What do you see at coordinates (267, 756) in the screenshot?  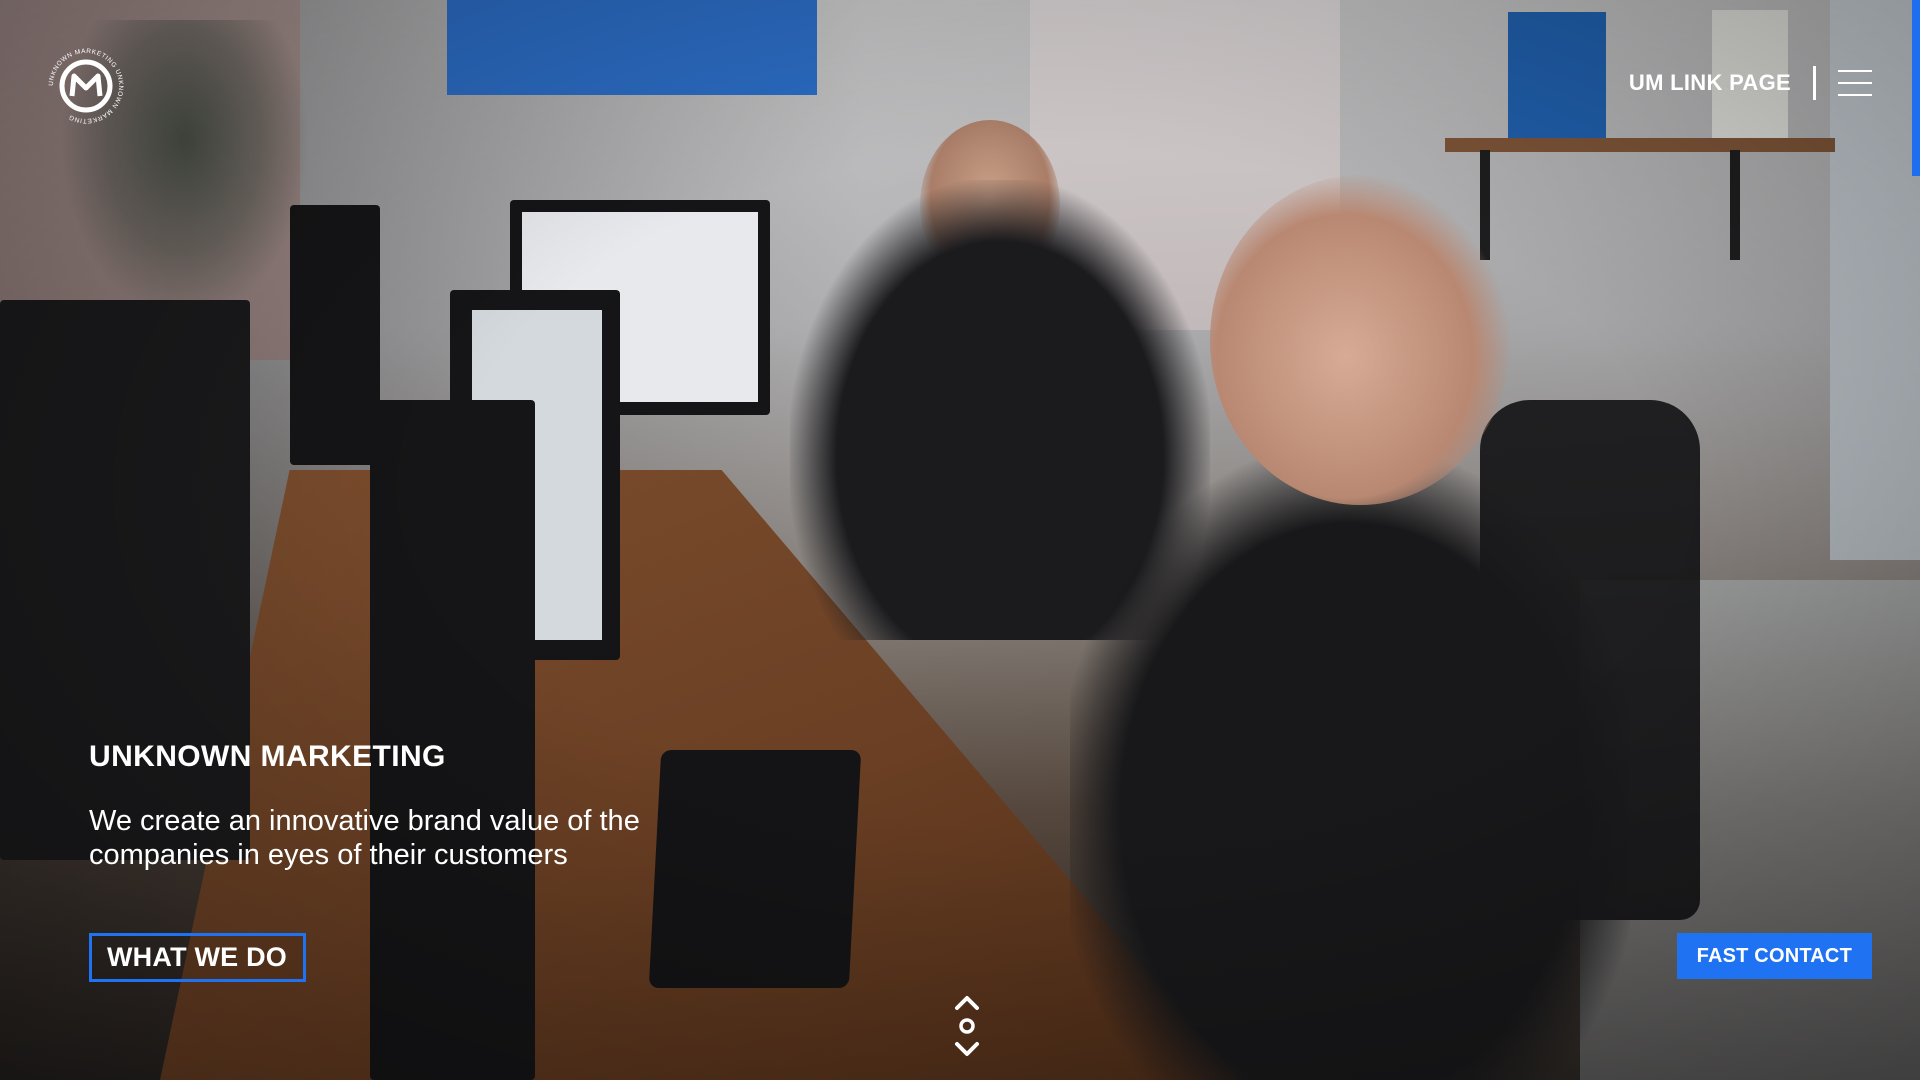 I see `hero-title: UNKNOWN MARKETING` at bounding box center [267, 756].